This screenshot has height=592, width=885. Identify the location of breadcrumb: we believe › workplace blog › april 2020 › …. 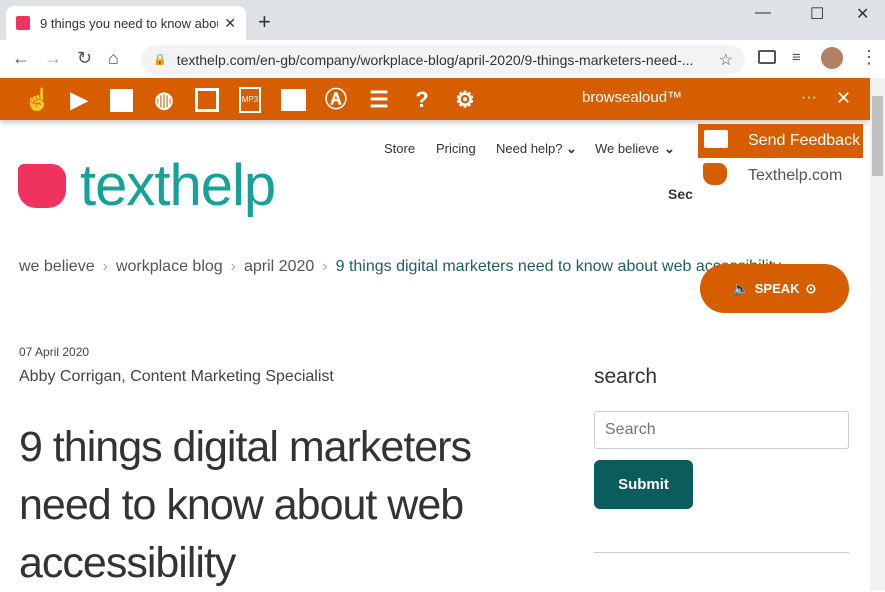
(400, 267).